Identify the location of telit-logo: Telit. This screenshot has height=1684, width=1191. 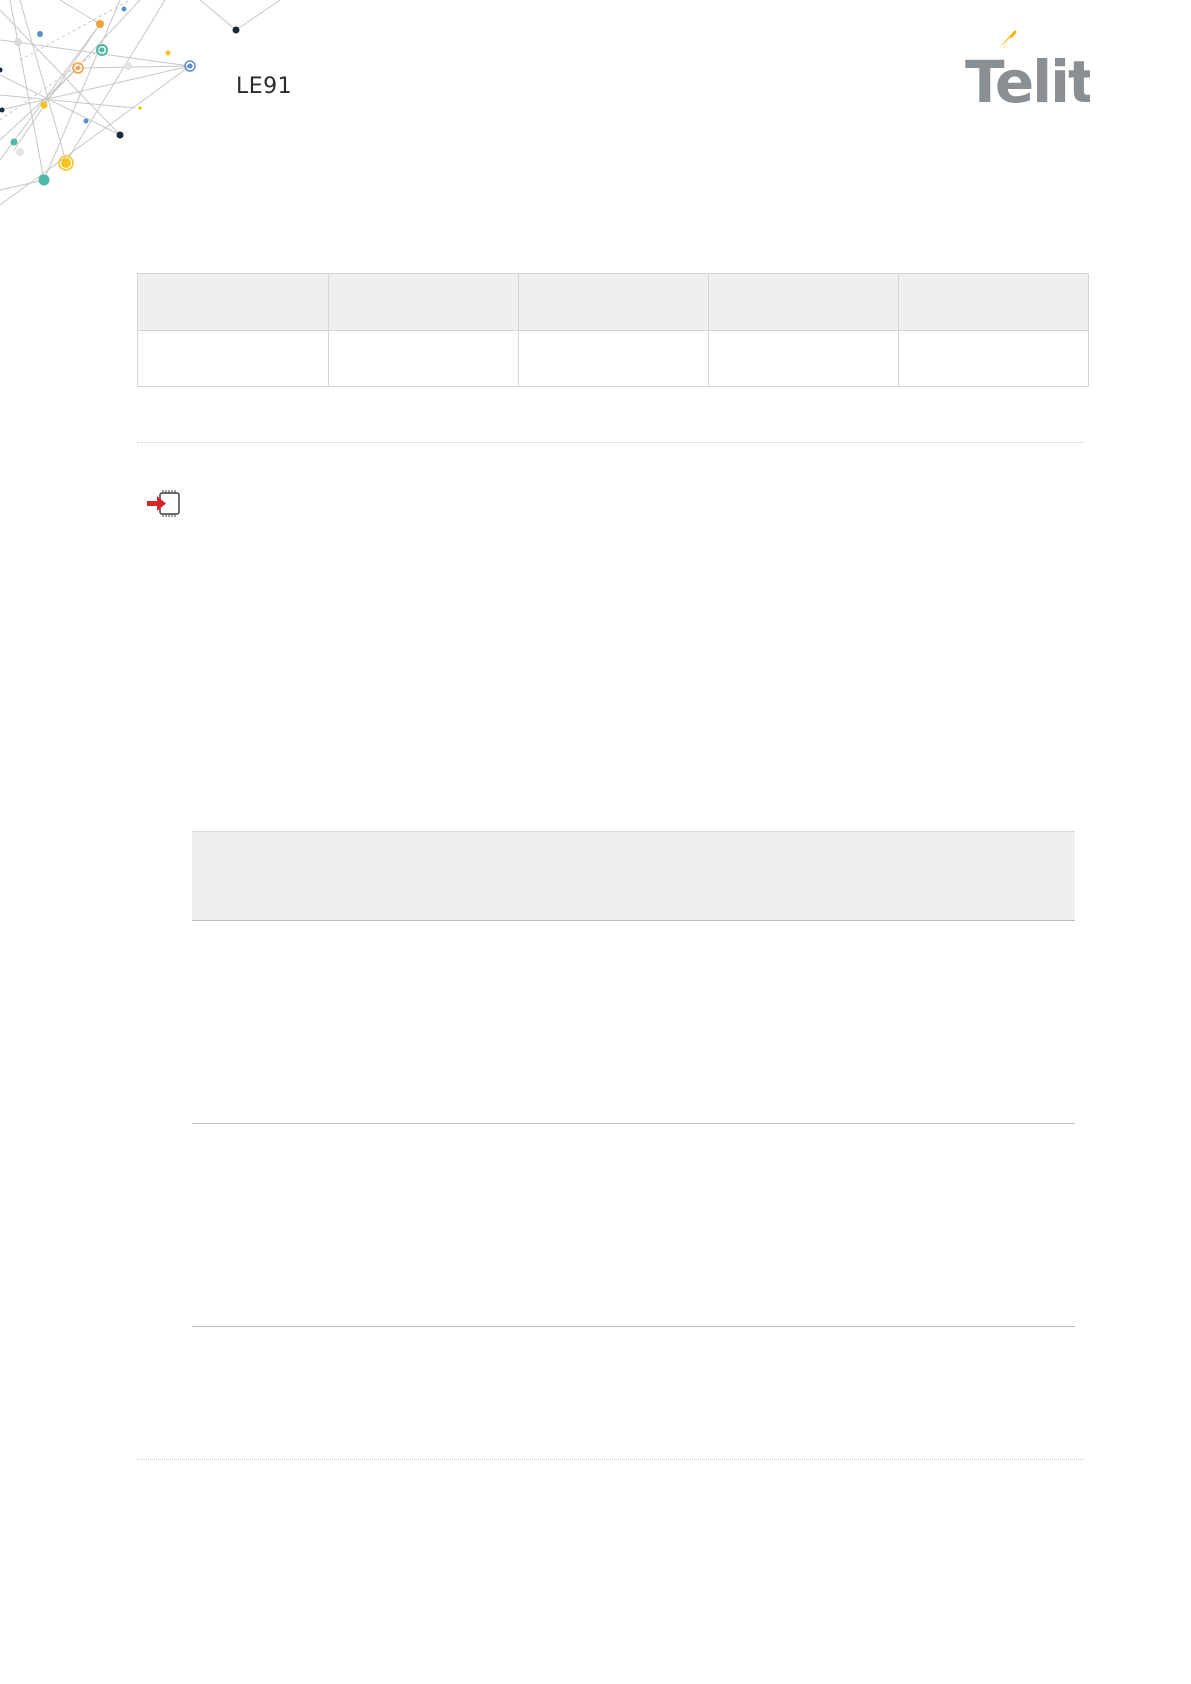
(1027, 69).